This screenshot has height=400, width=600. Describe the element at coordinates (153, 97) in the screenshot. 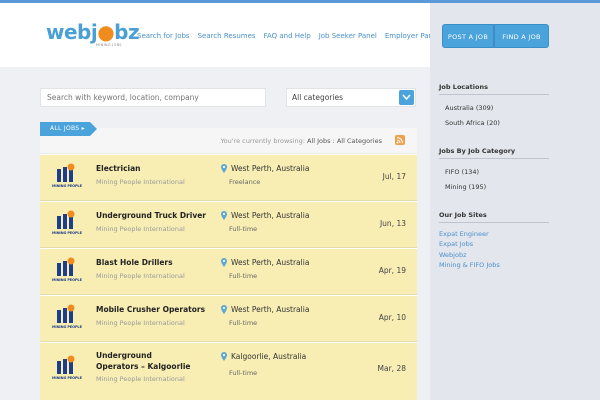

I see `search-input` at that location.